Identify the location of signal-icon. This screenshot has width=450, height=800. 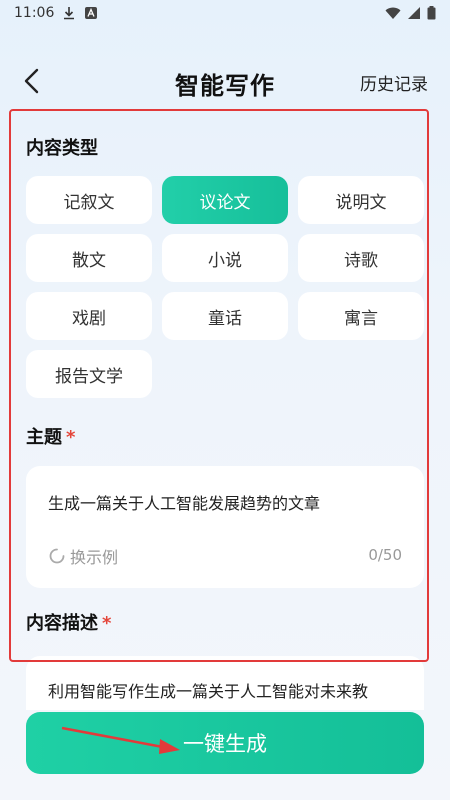
(414, 13).